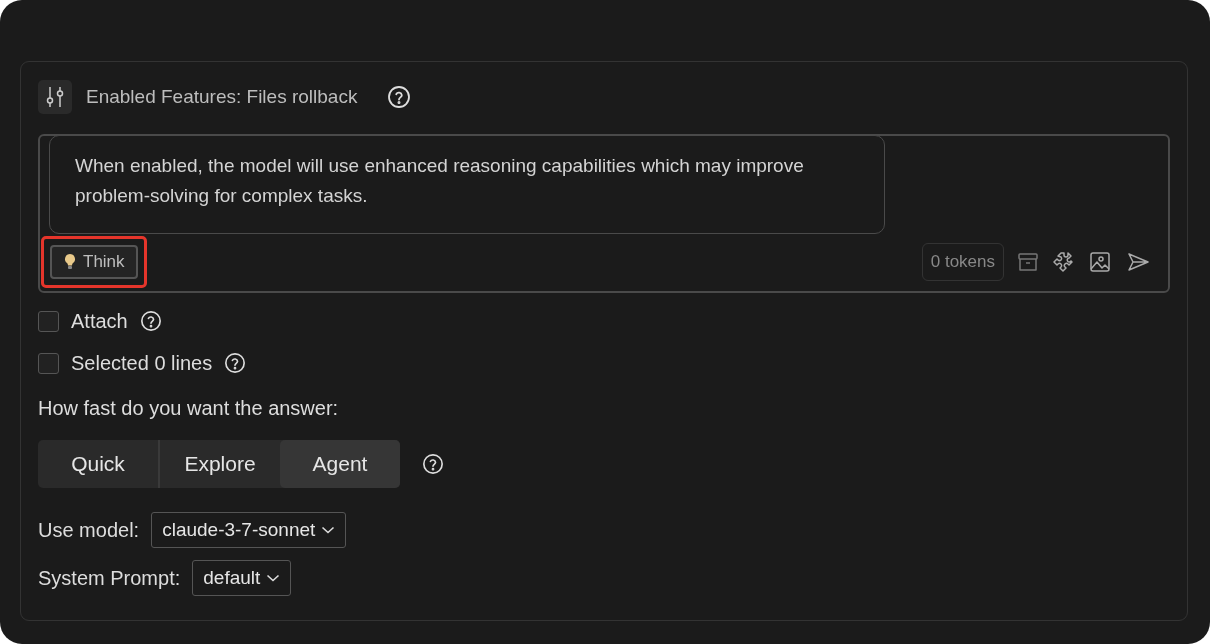 The height and width of the screenshot is (644, 1210). What do you see at coordinates (467, 184) in the screenshot?
I see `tooltip-text: When enabled, the model will use enhanced reasoning capabilities which may improve problem-solving for complex tasks.` at bounding box center [467, 184].